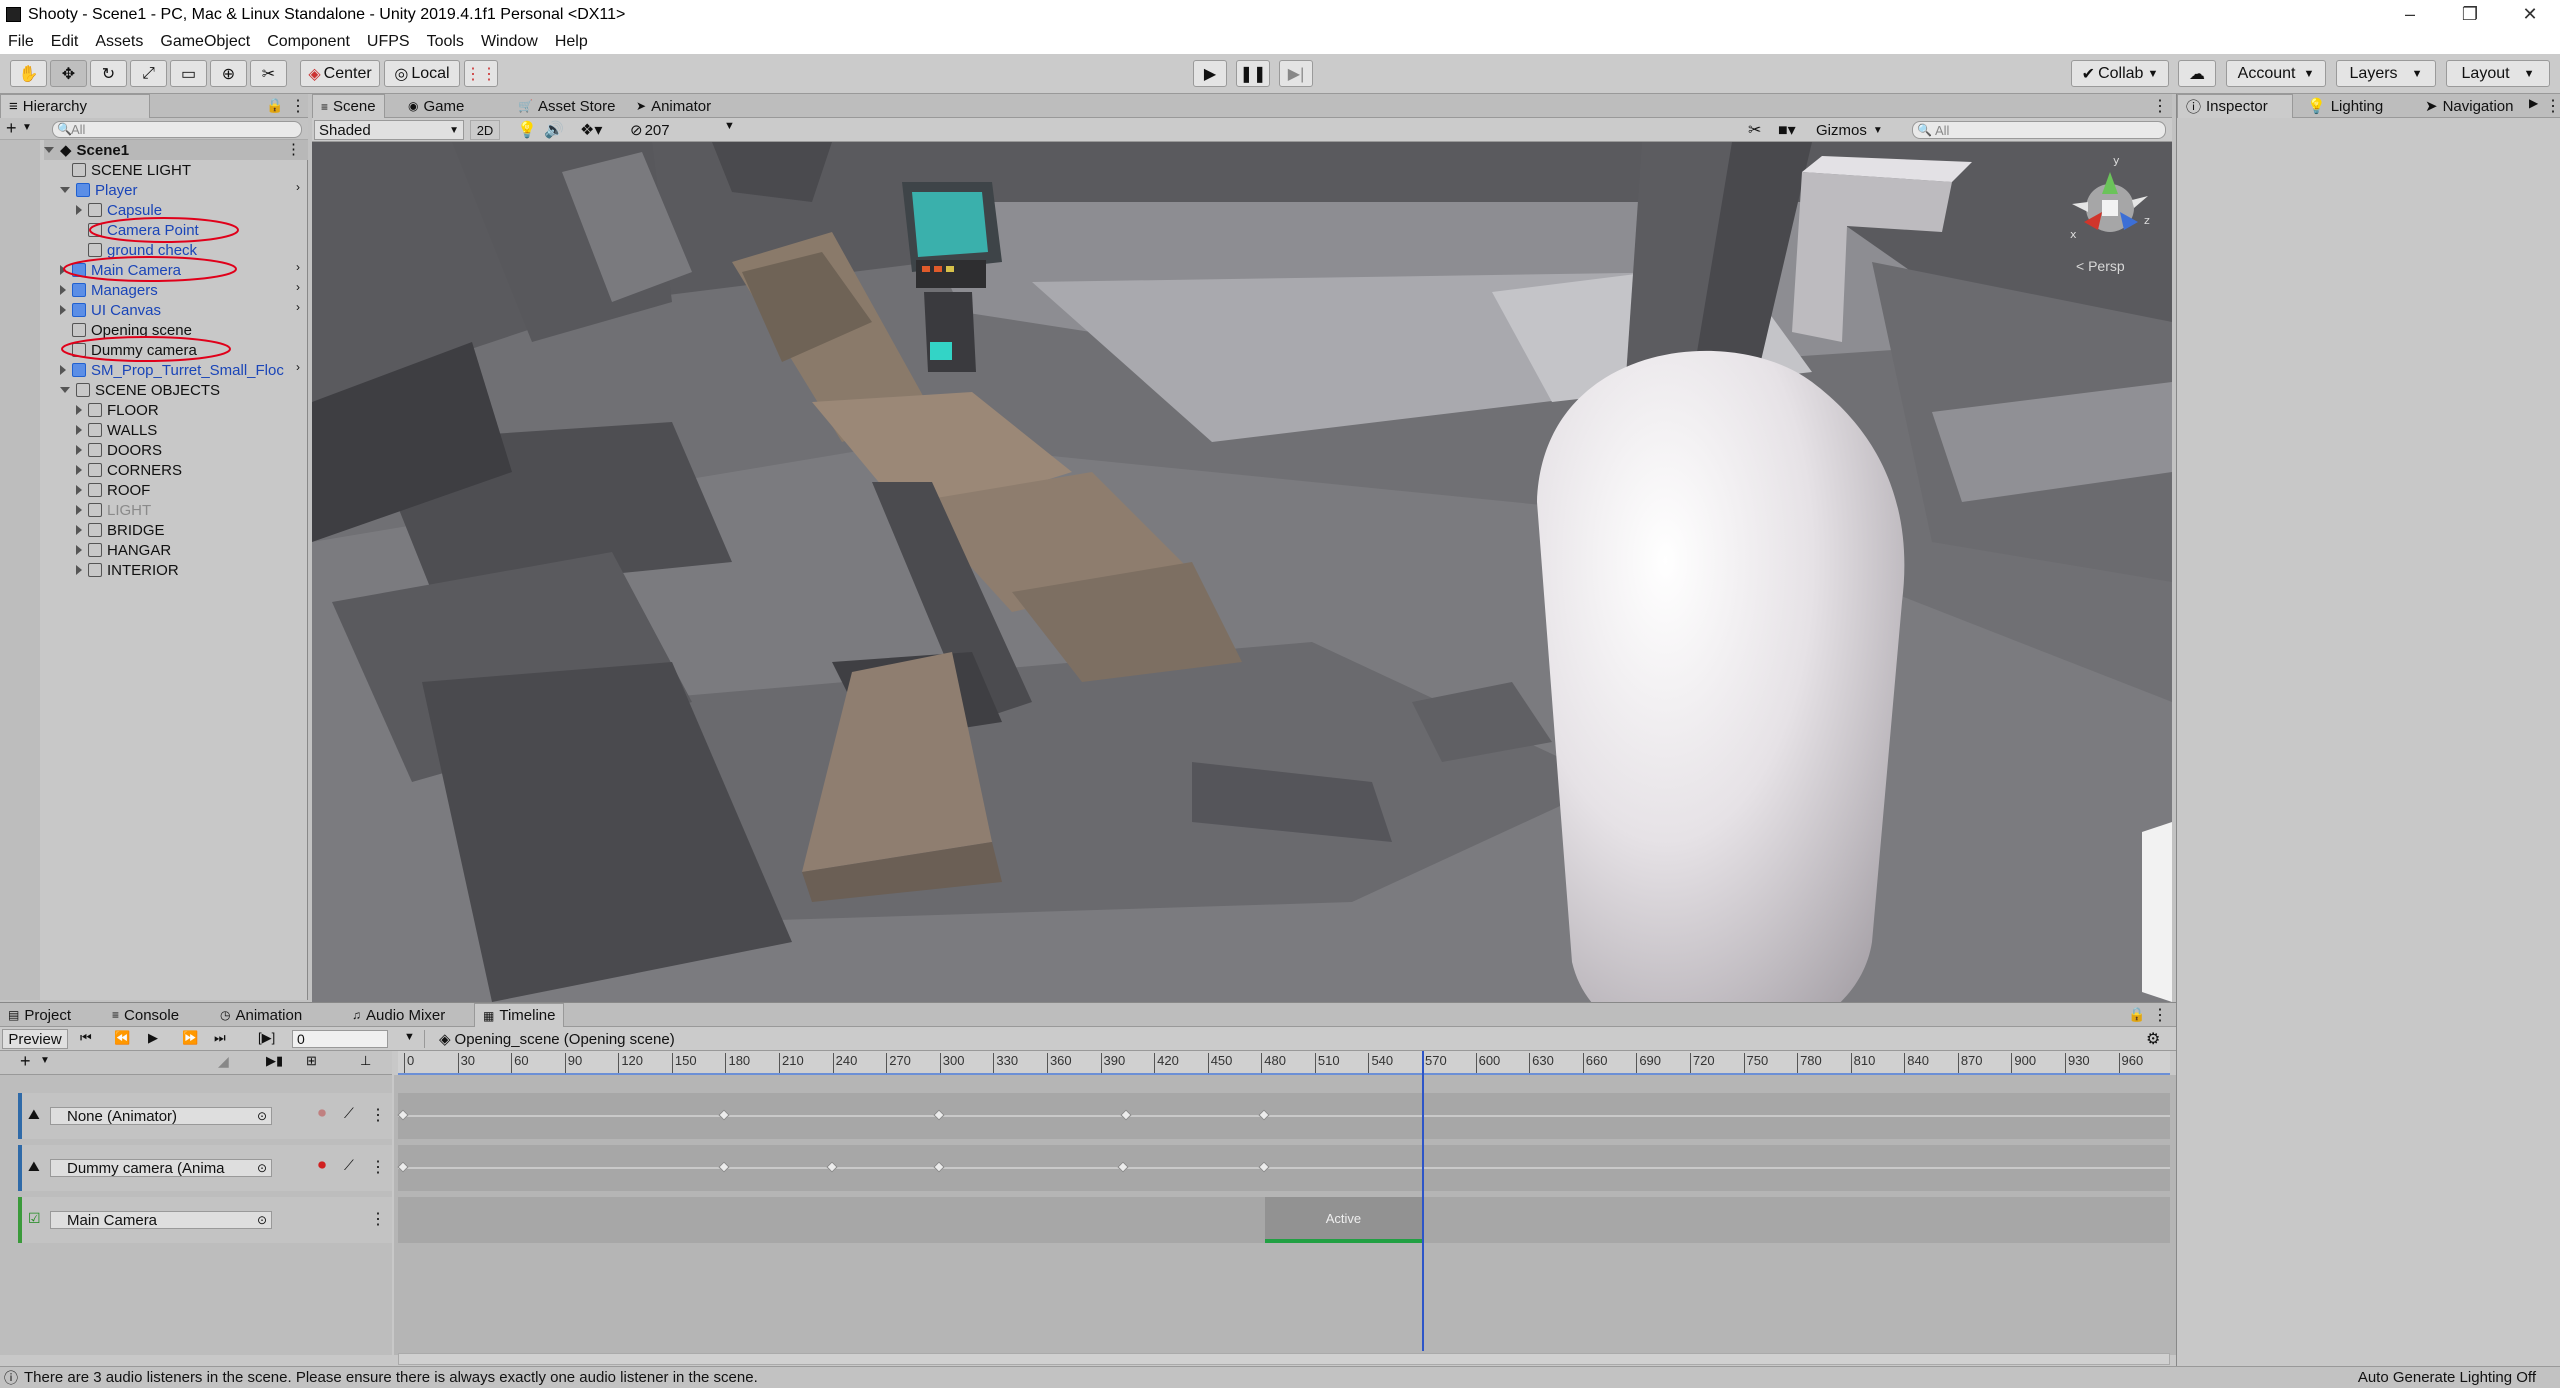 This screenshot has height=1388, width=2560. I want to click on hierarchy-item: LIGHT, so click(113, 510).